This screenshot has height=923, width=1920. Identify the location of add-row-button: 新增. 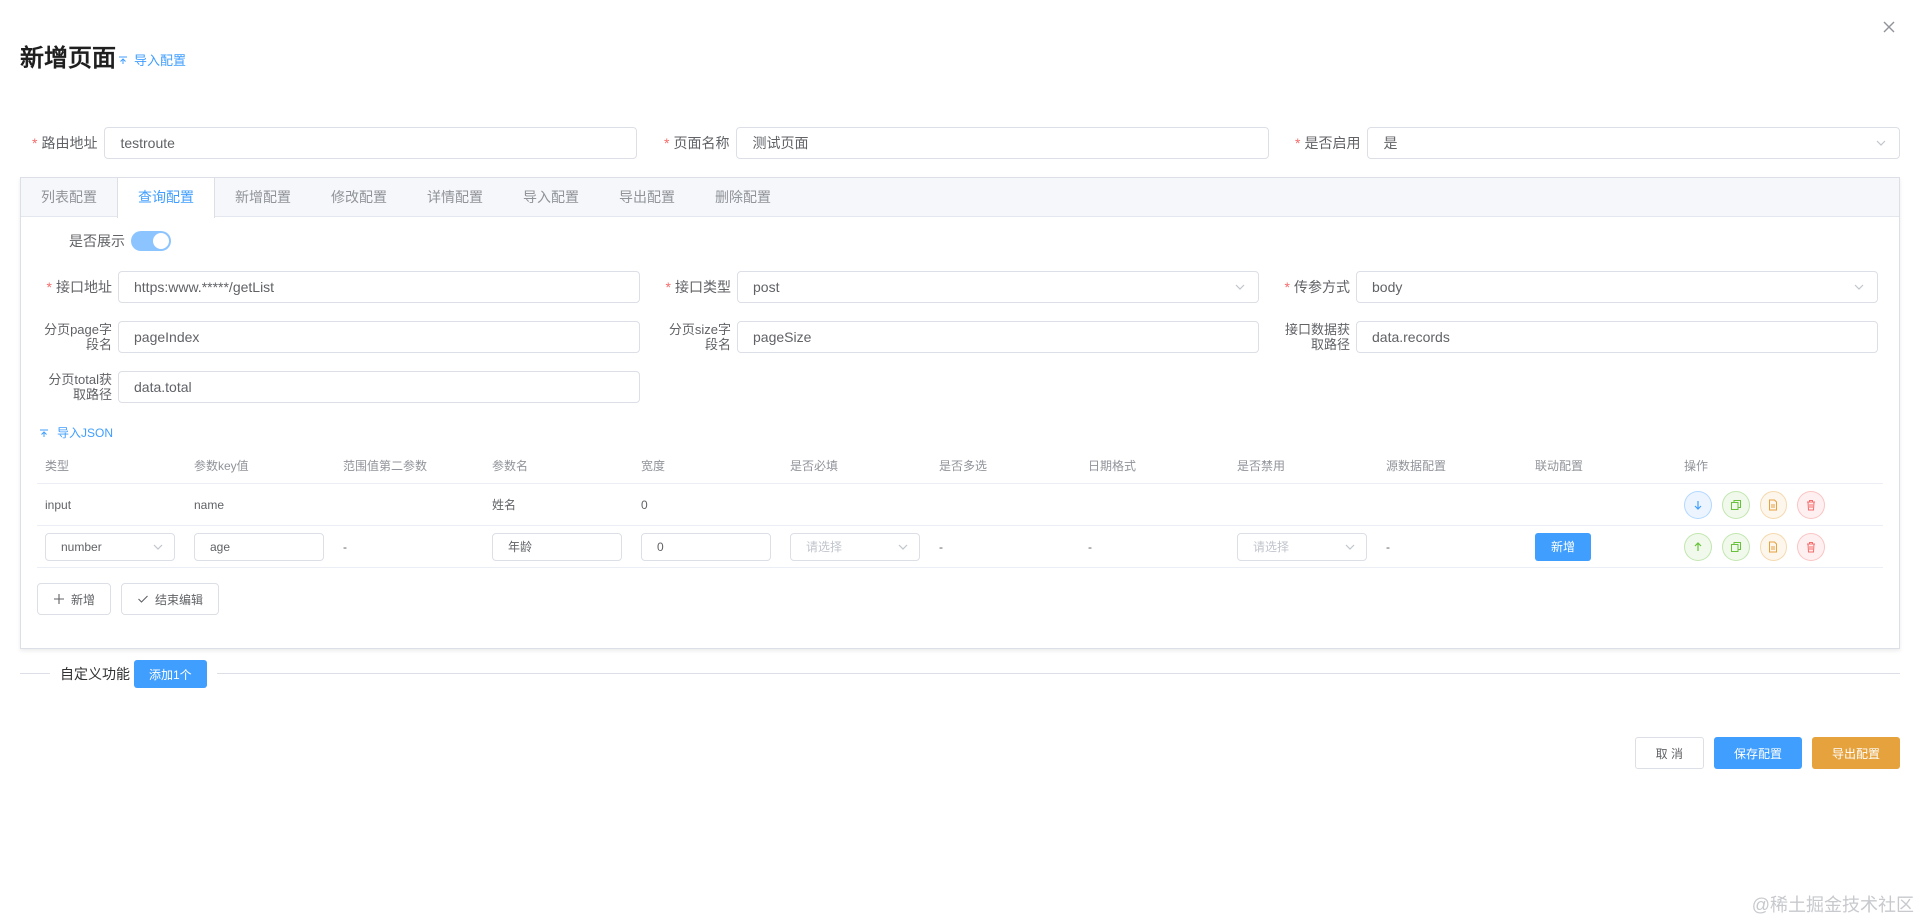
(74, 599).